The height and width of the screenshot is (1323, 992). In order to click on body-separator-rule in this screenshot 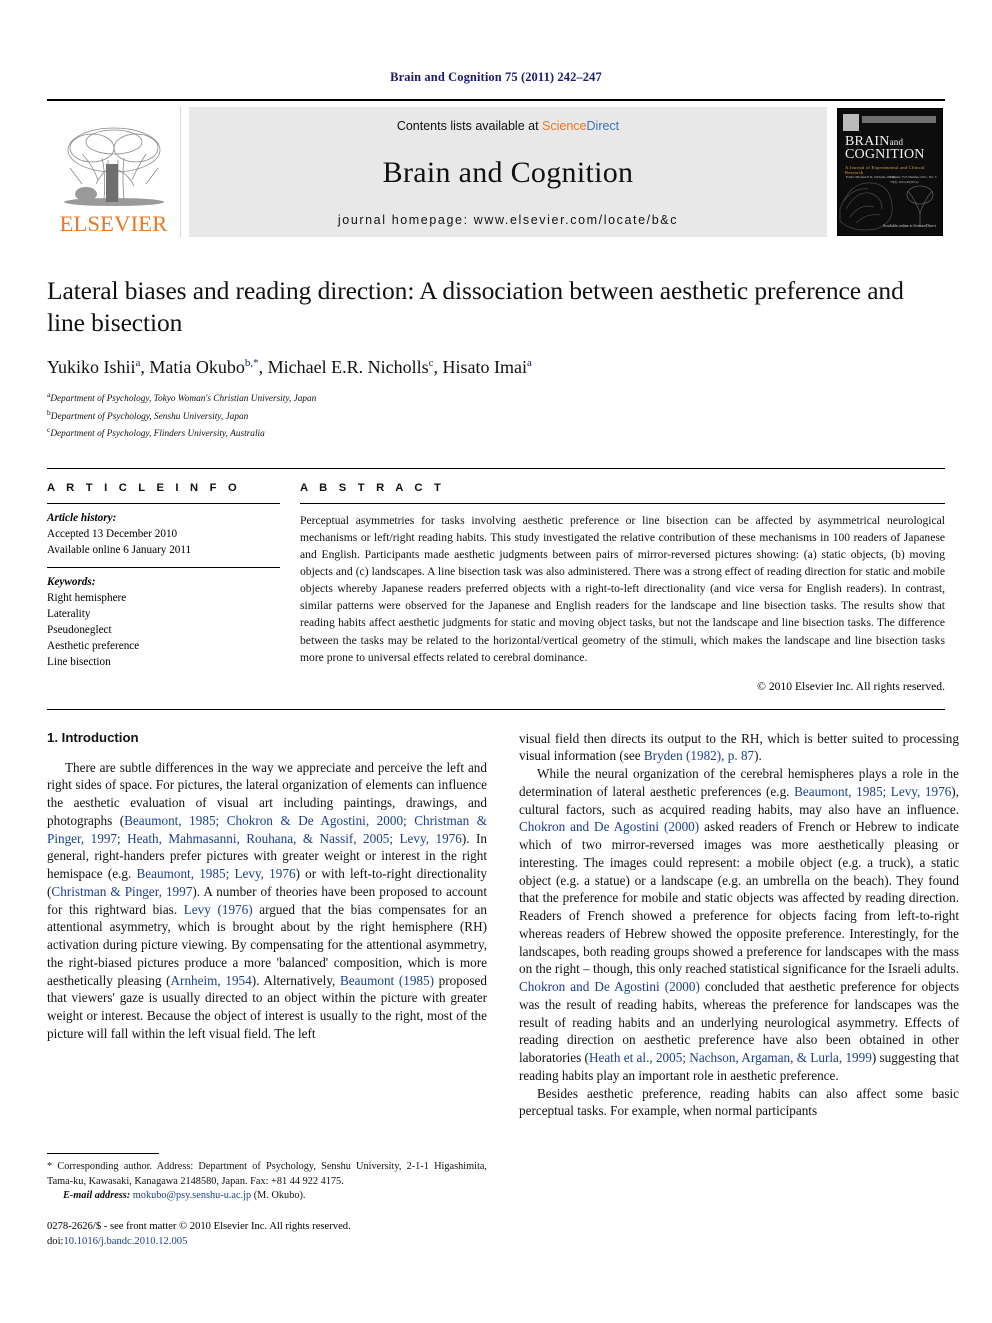, I will do `click(496, 709)`.